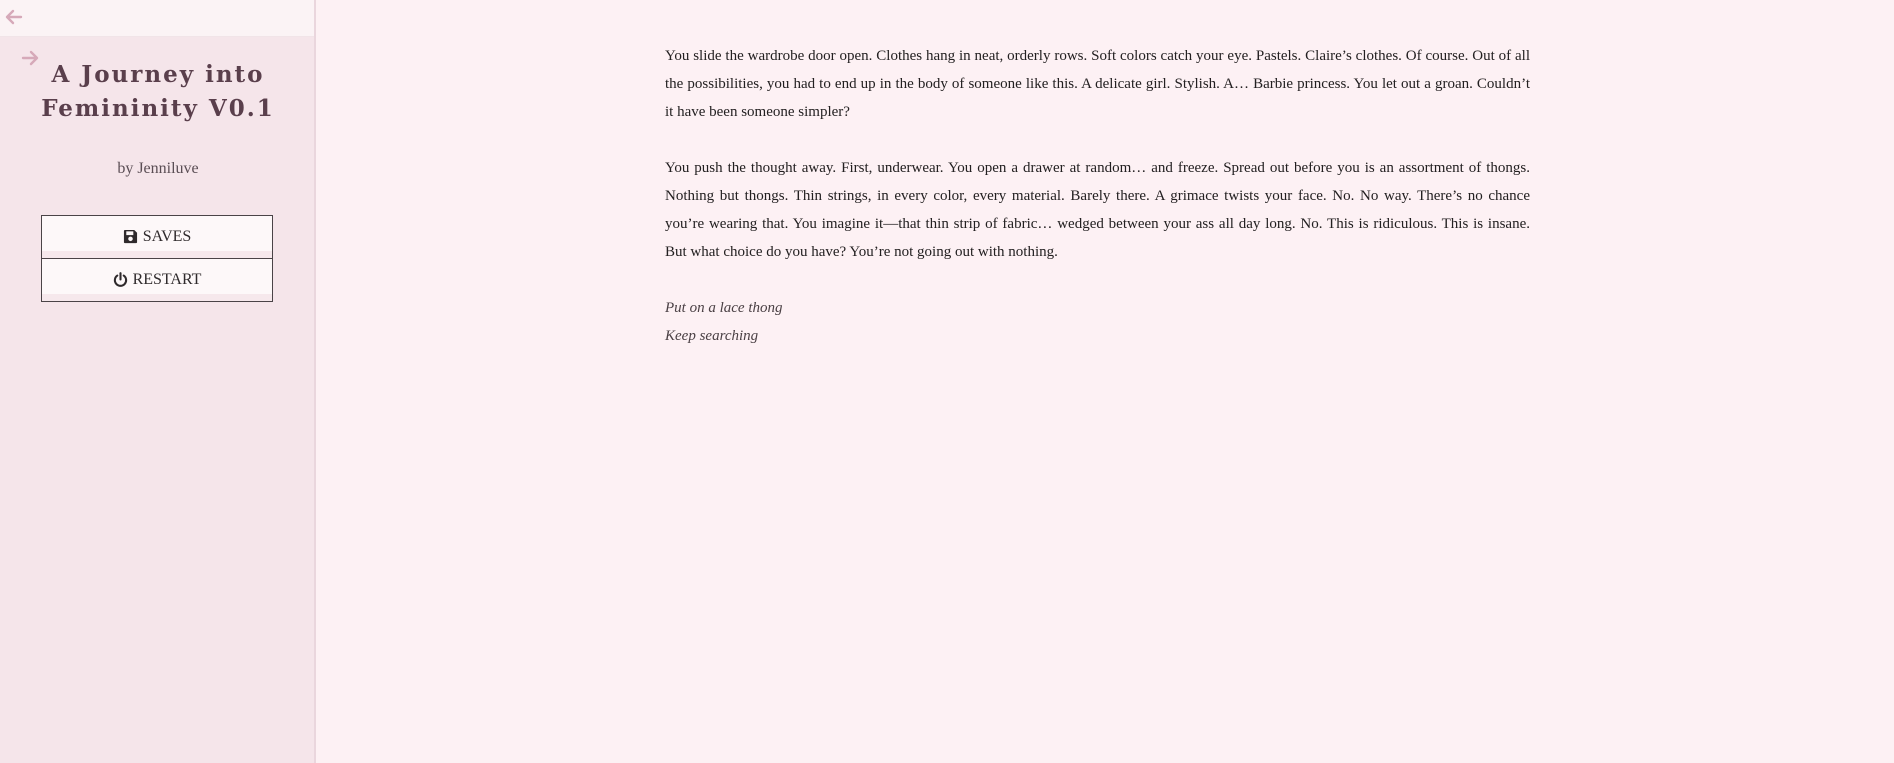  I want to click on power-icon, so click(120, 279).